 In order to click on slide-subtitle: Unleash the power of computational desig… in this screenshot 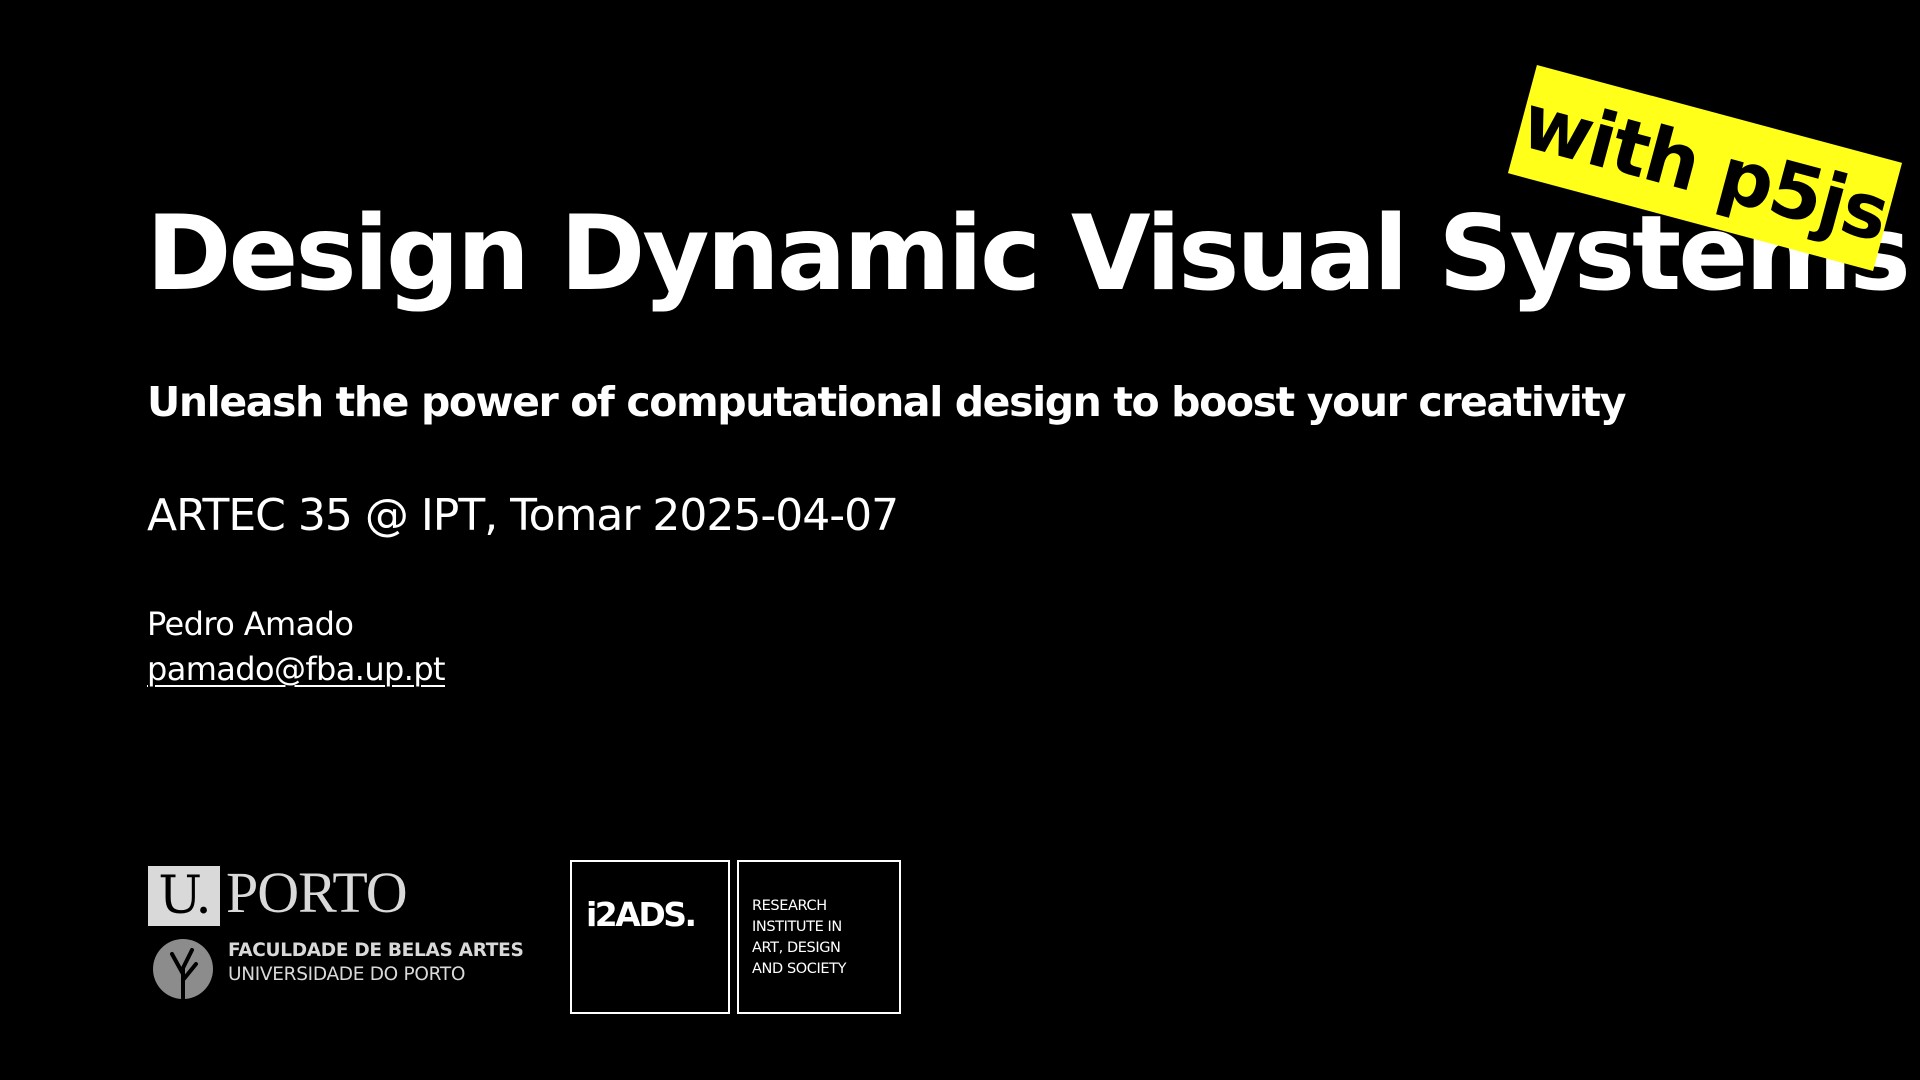, I will do `click(886, 402)`.